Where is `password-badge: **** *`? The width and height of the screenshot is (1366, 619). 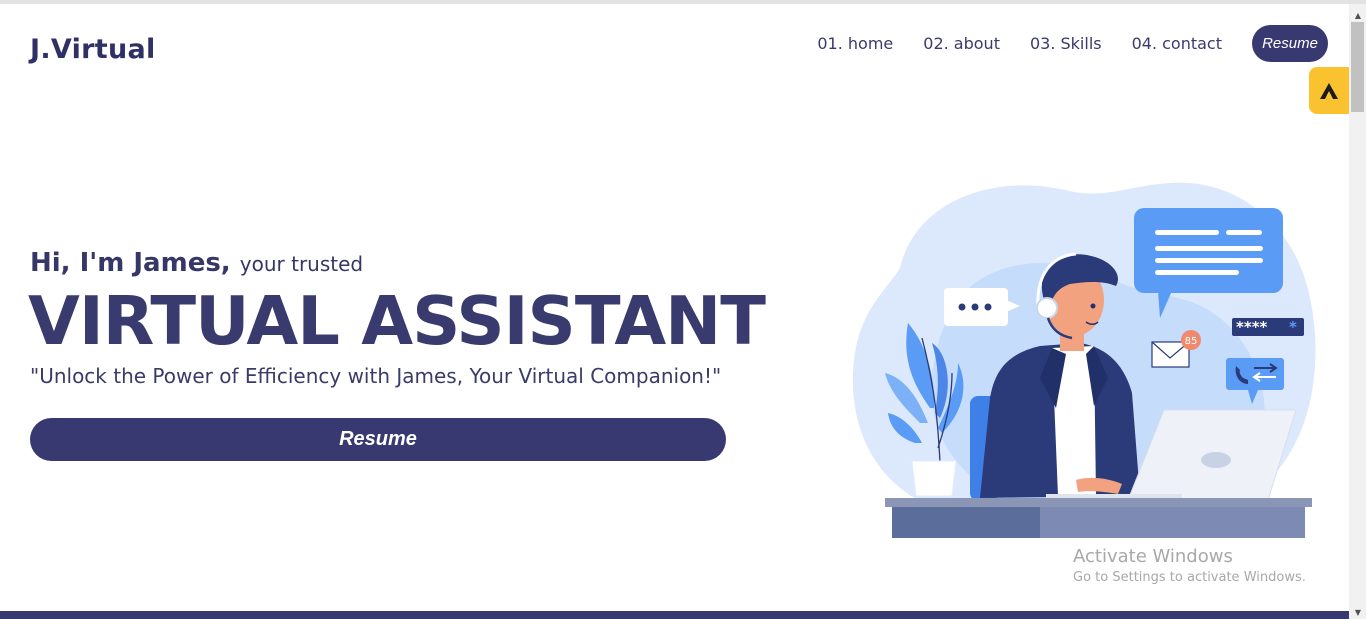 password-badge: **** * is located at coordinates (1268, 327).